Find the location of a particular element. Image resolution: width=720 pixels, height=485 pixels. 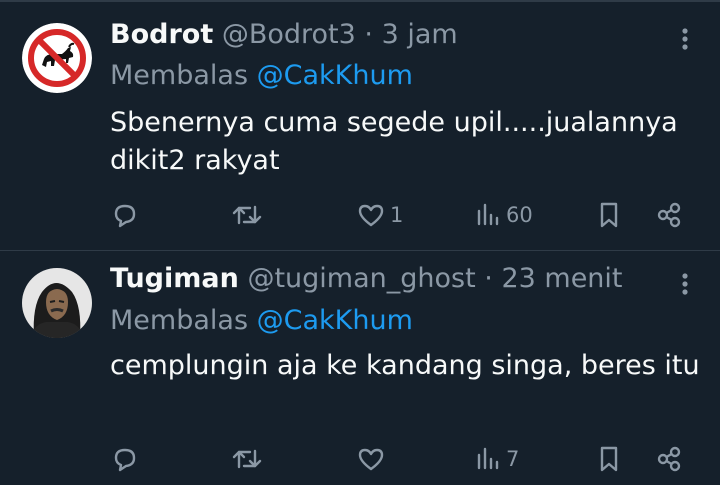

timestamp: 3 jam is located at coordinates (420, 34).